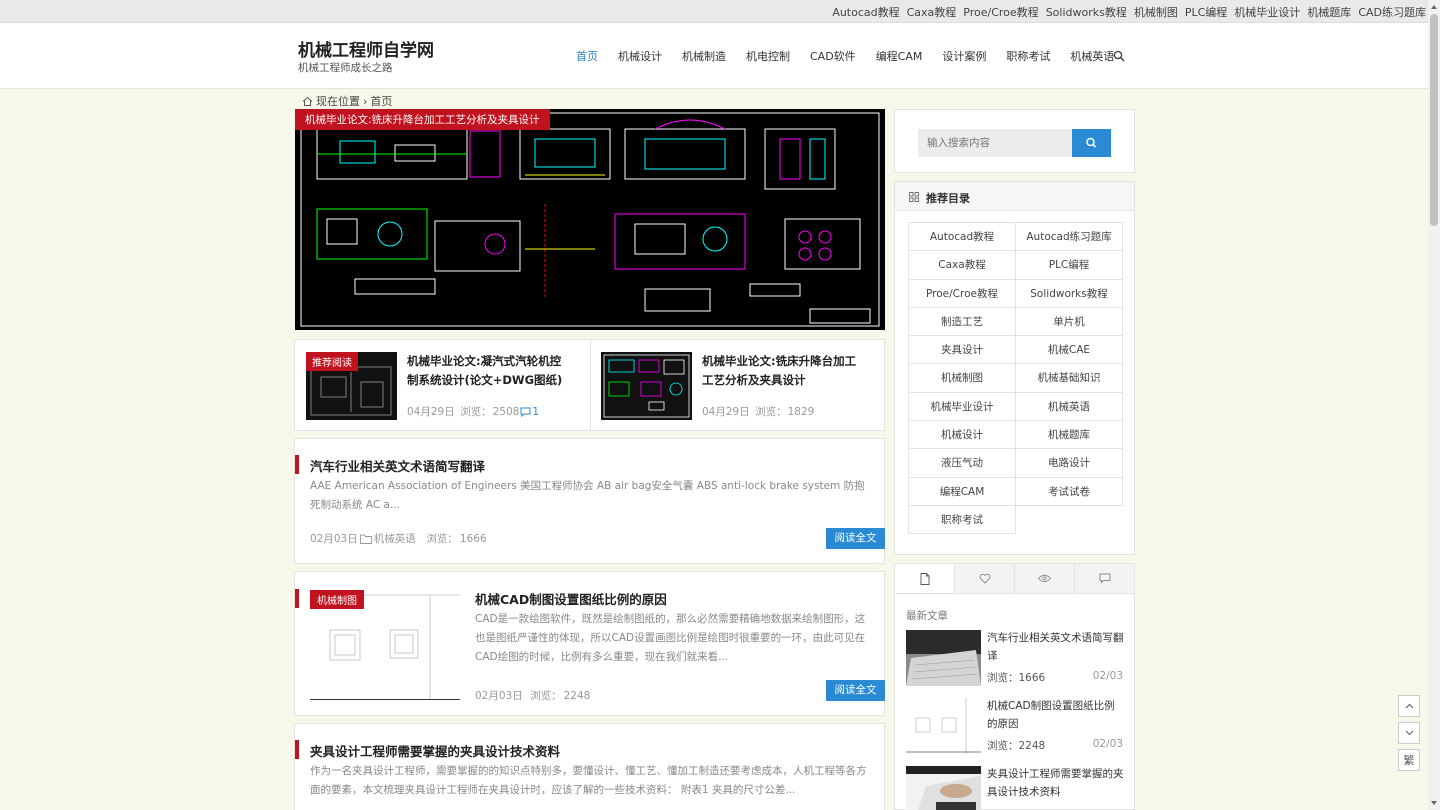  Describe the element at coordinates (1069, 350) in the screenshot. I see `catalog-item: 机械CAE` at that location.